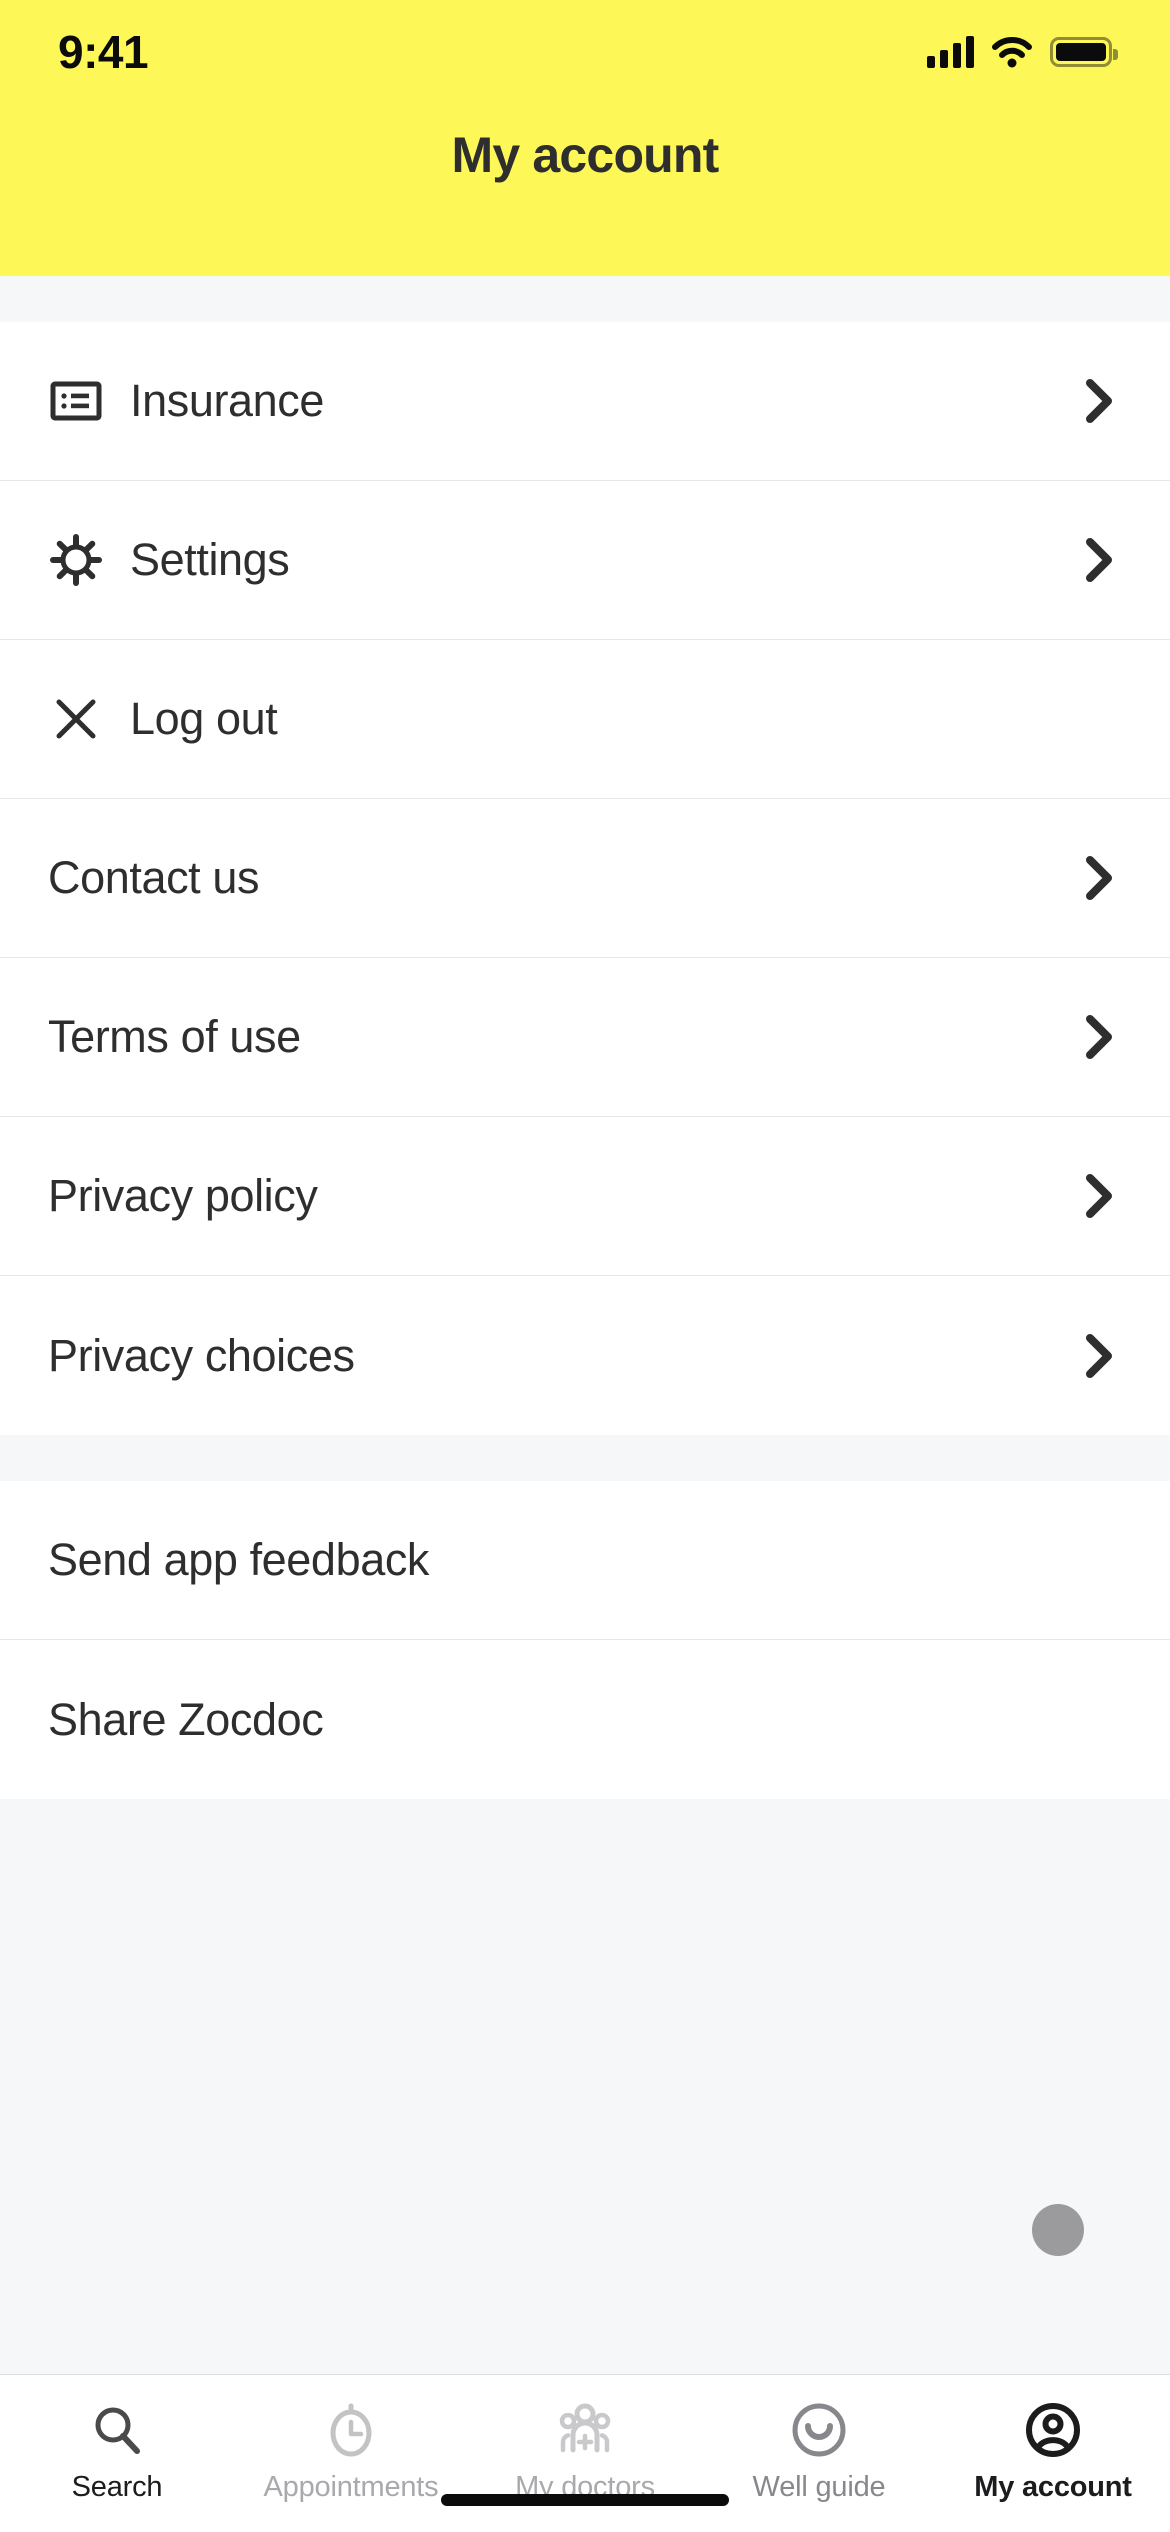 The height and width of the screenshot is (2532, 1170). Describe the element at coordinates (204, 718) in the screenshot. I see `menu-item-label: Log out` at that location.